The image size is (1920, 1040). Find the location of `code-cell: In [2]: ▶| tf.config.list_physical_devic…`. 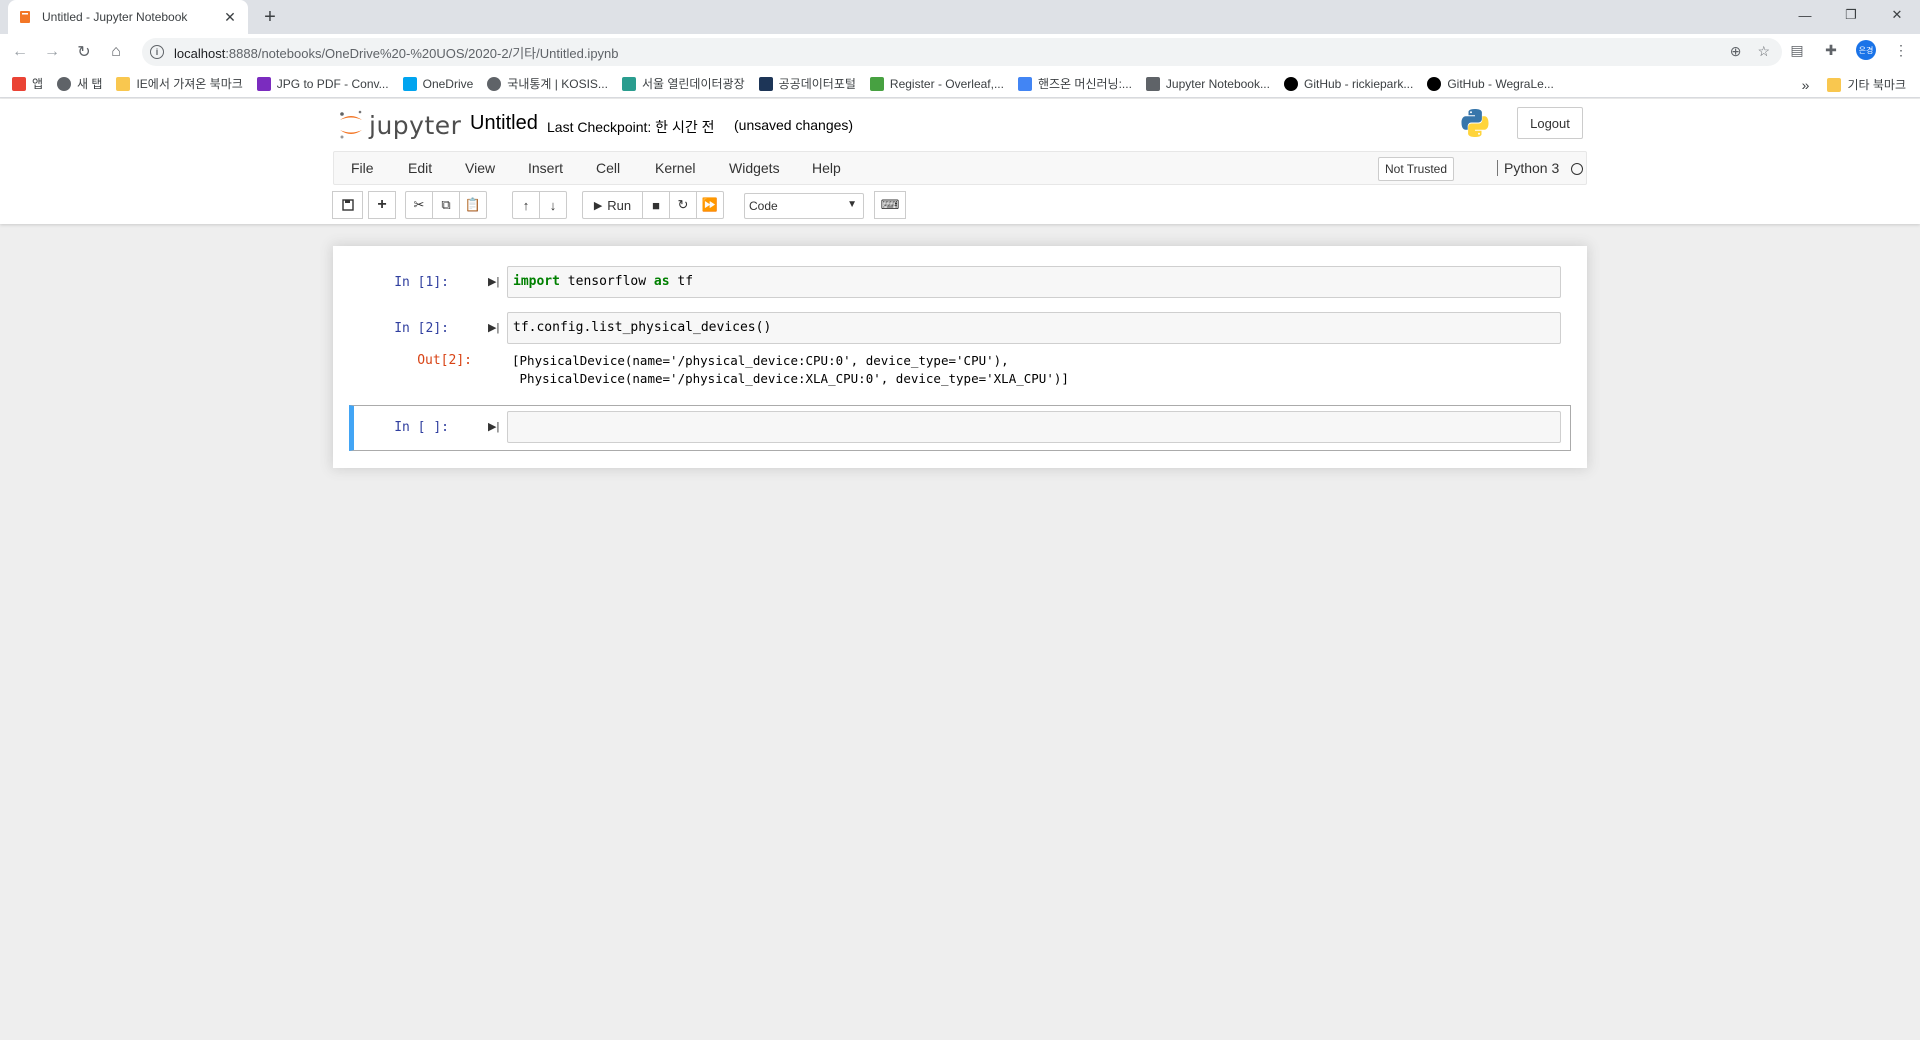

code-cell: In [2]: ▶| tf.config.list_physical_devic… is located at coordinates (960, 352).